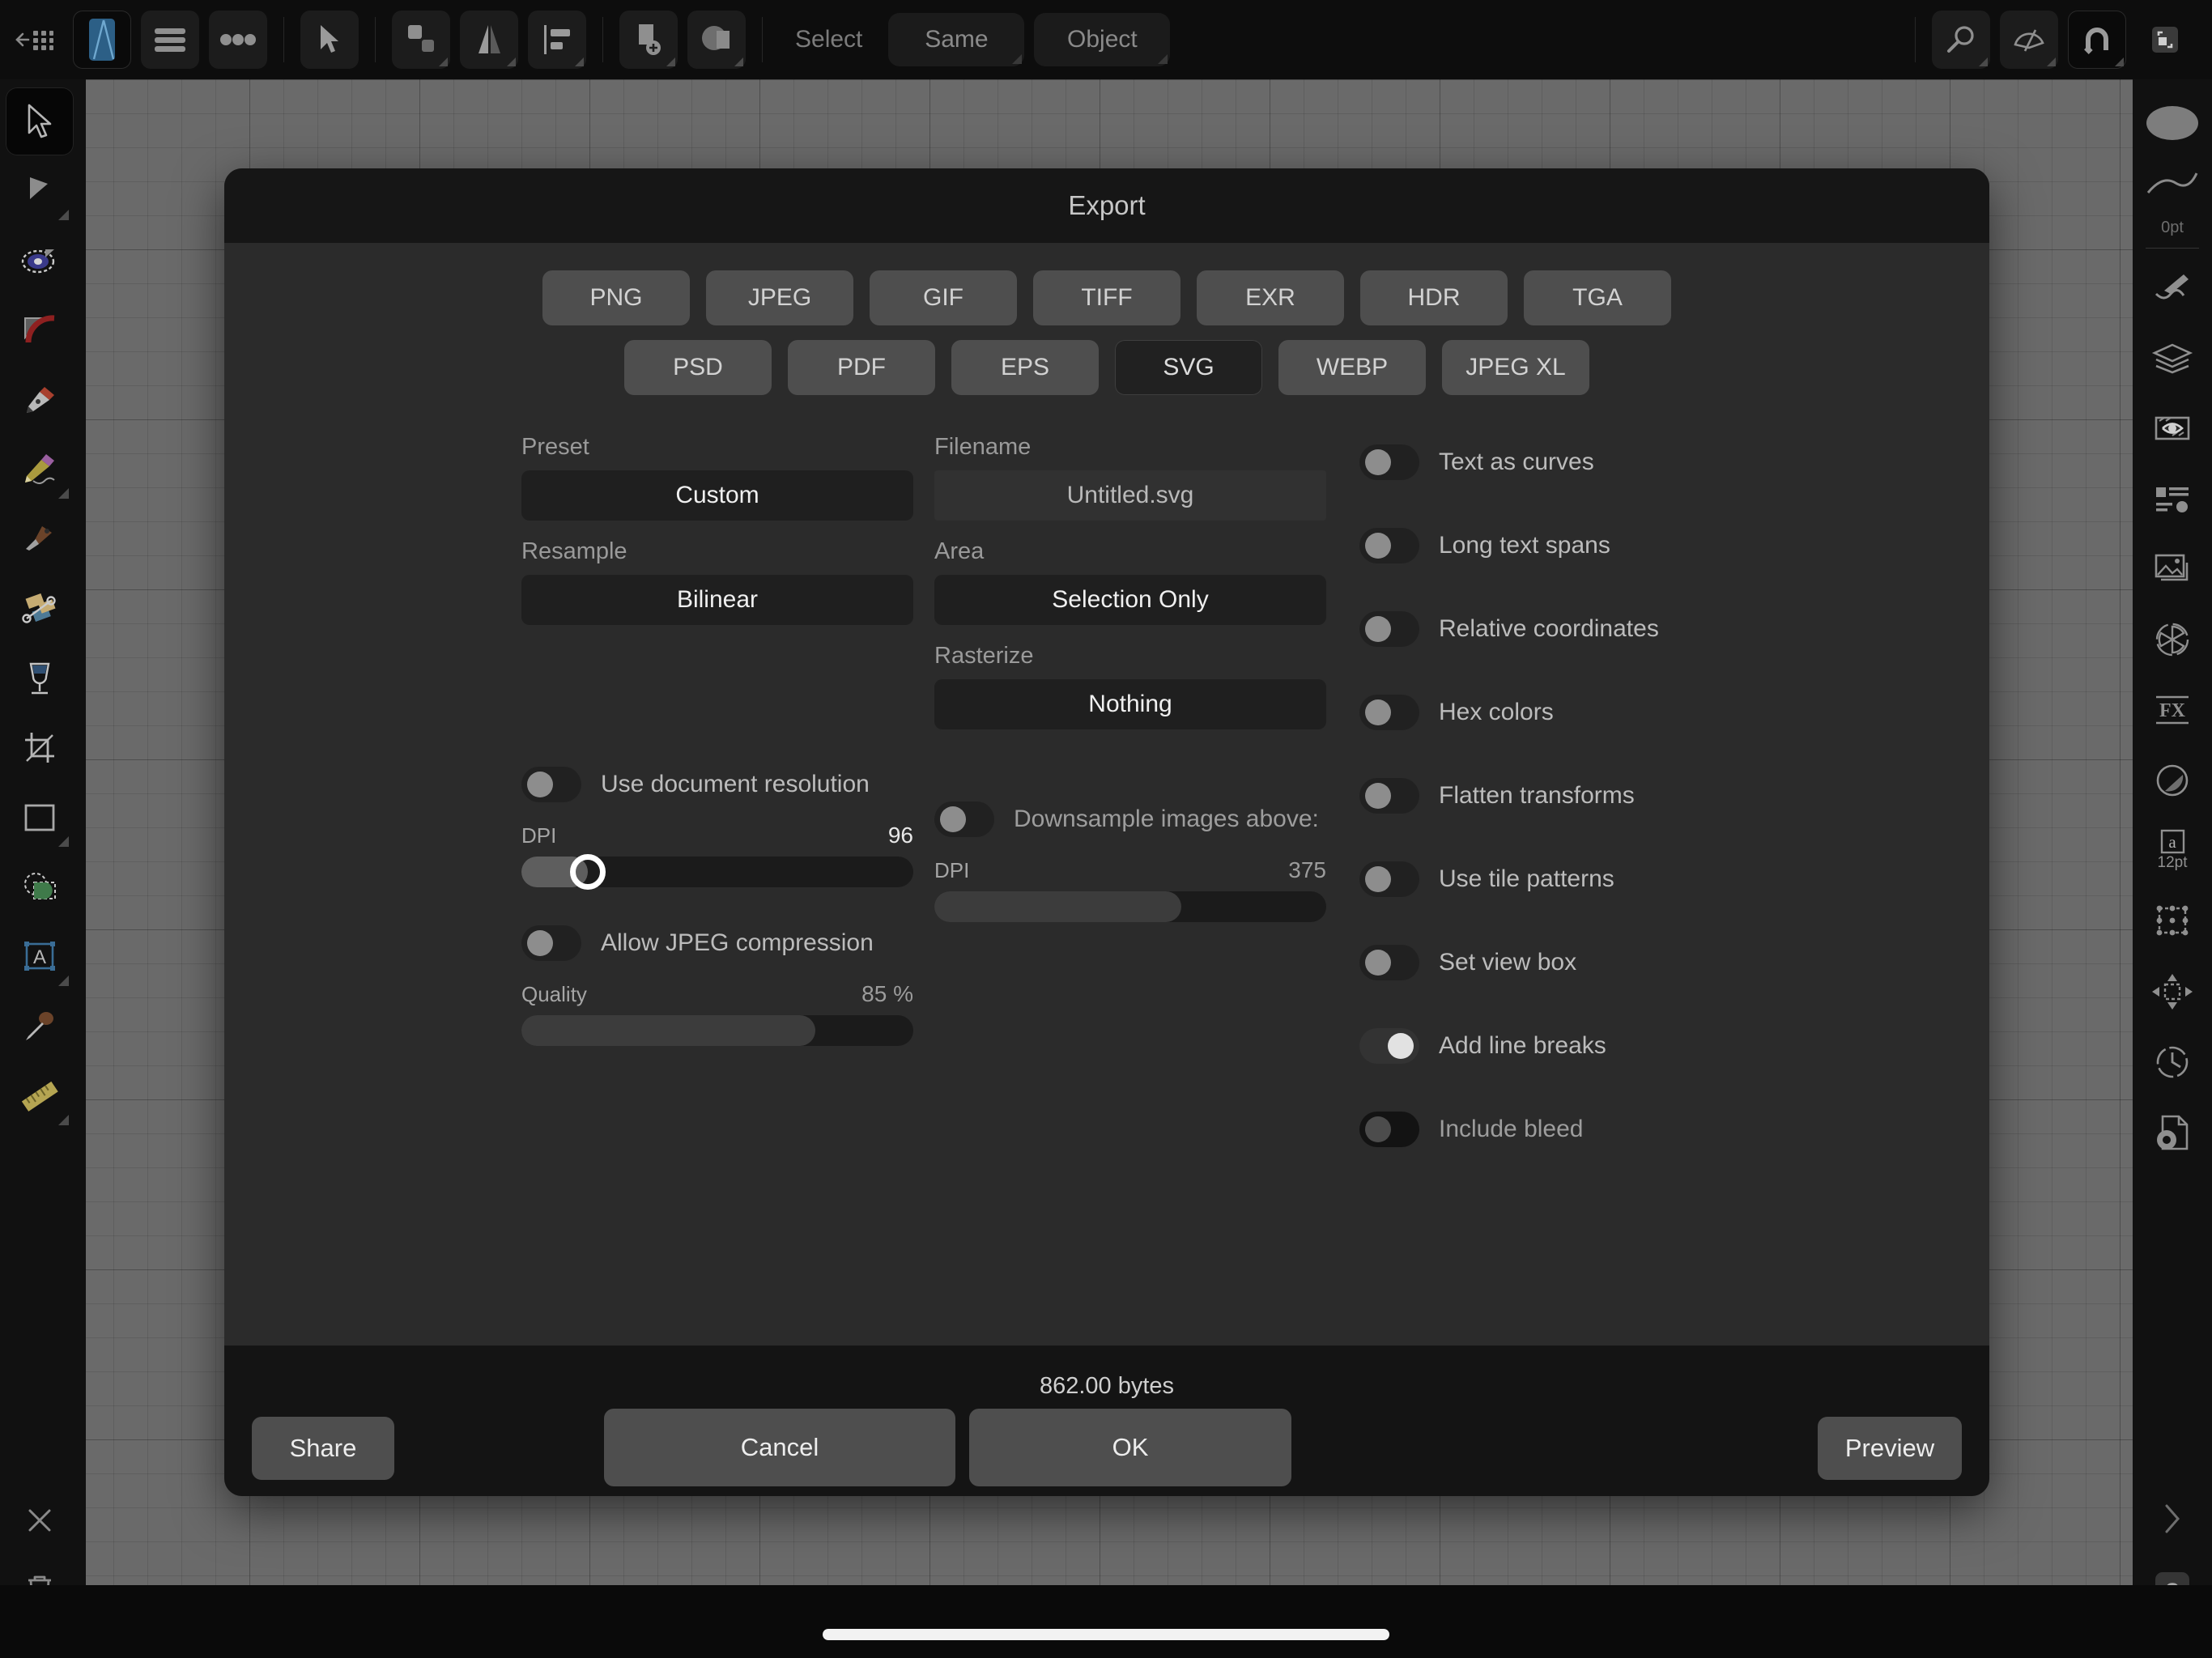  Describe the element at coordinates (1130, 819) in the screenshot. I see `downsample-images-row: Downsample images above:` at that location.